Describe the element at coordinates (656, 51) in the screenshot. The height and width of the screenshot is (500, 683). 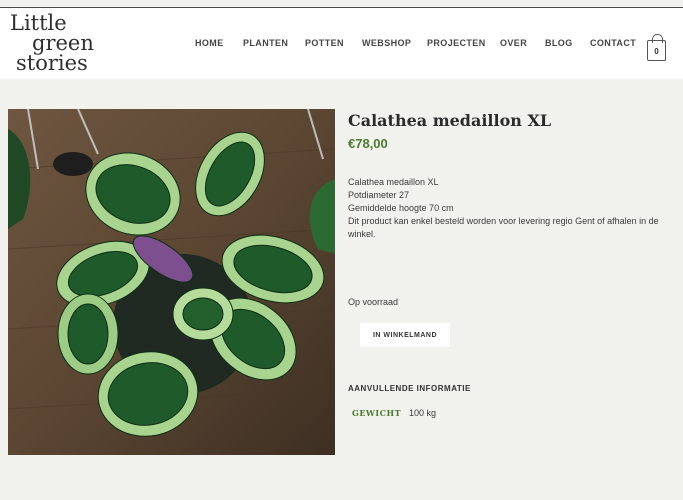
I see `cart-count: 0` at that location.